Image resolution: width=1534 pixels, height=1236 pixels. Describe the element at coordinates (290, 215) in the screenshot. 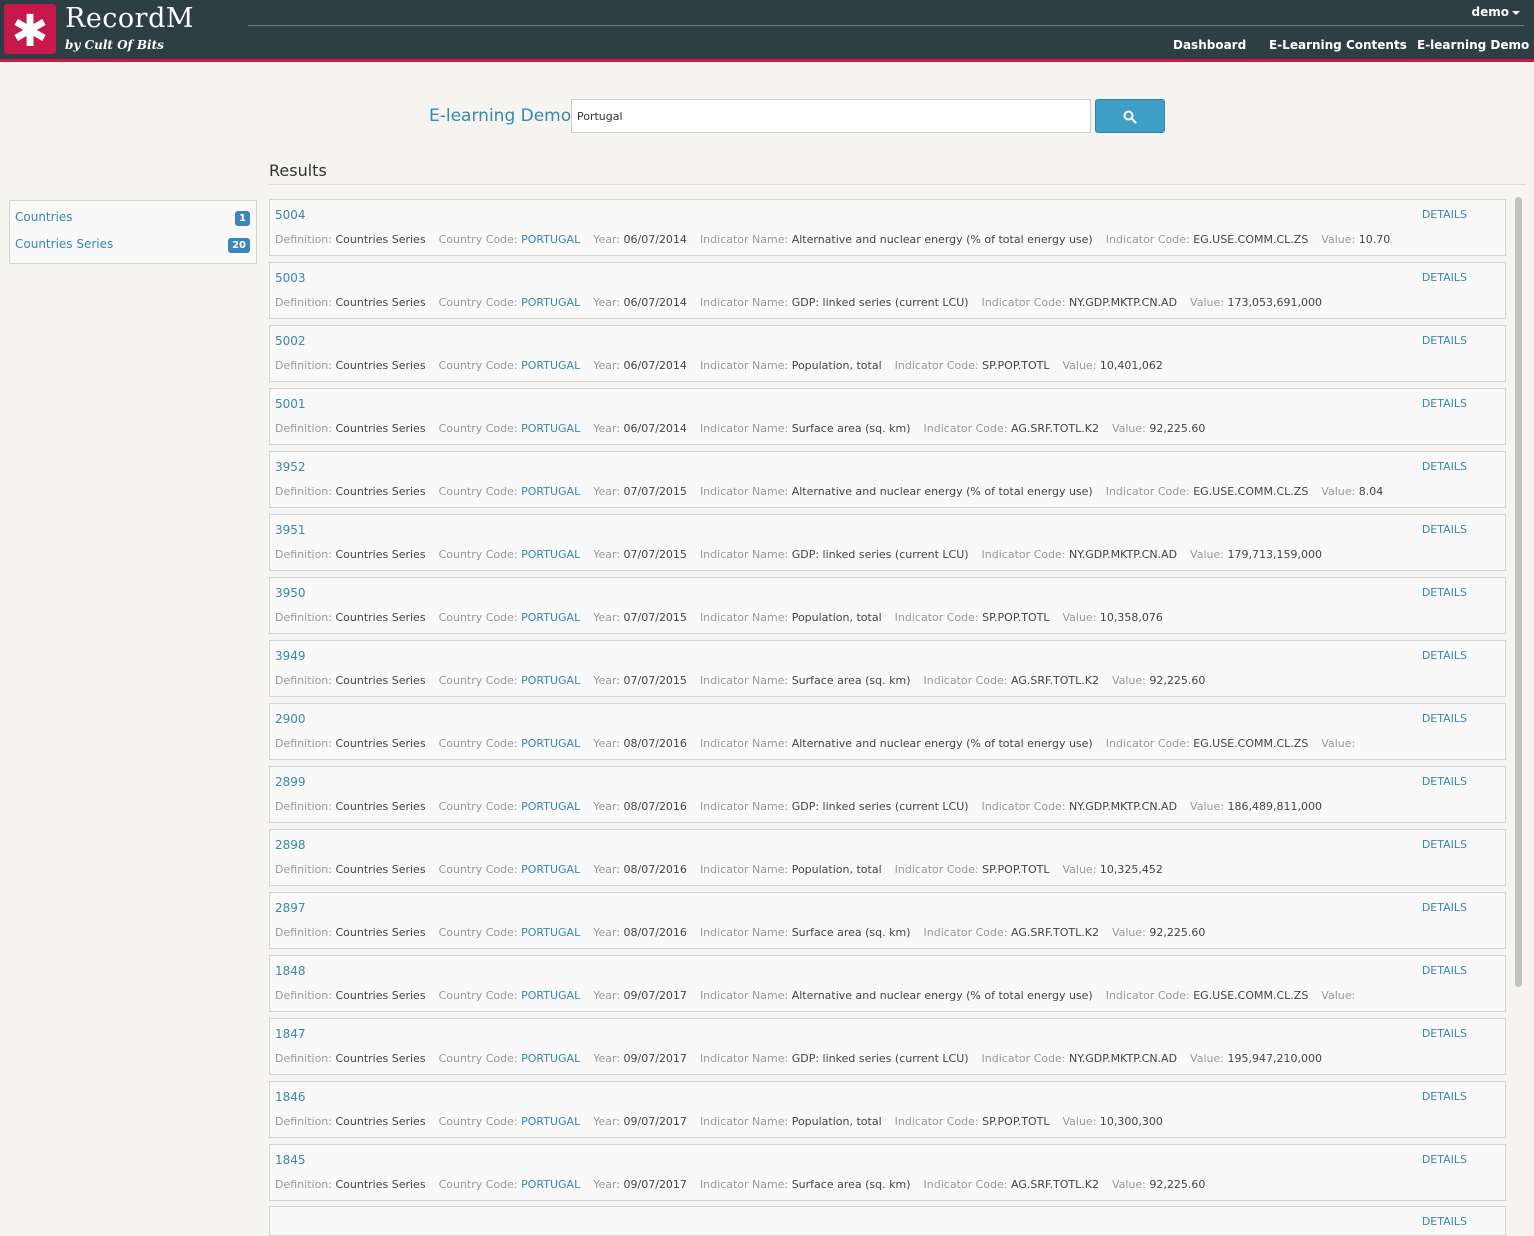

I see `record-id-link: 5004` at that location.